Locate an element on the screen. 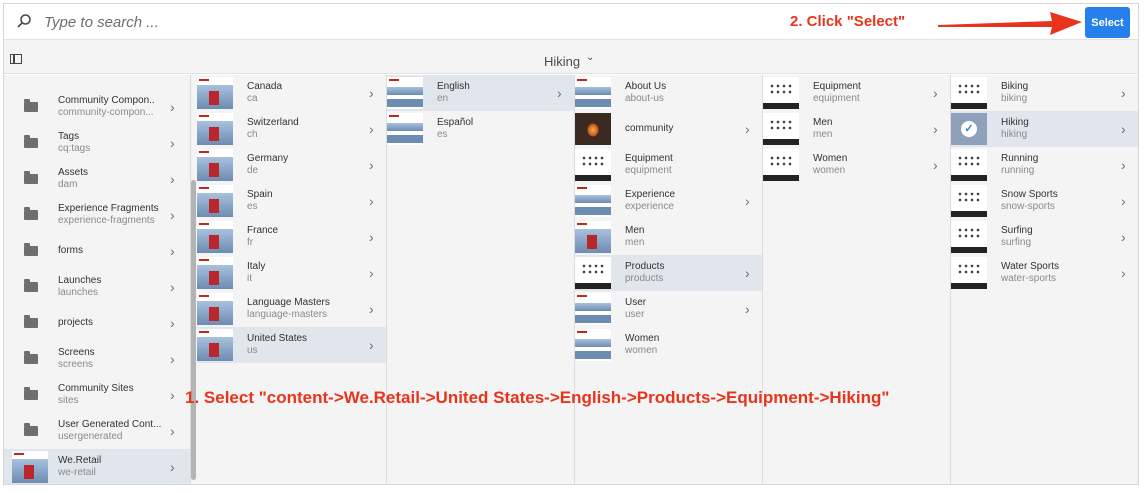 The image size is (1145, 493). list-item: Language Masters language-masters › is located at coordinates (291, 309).